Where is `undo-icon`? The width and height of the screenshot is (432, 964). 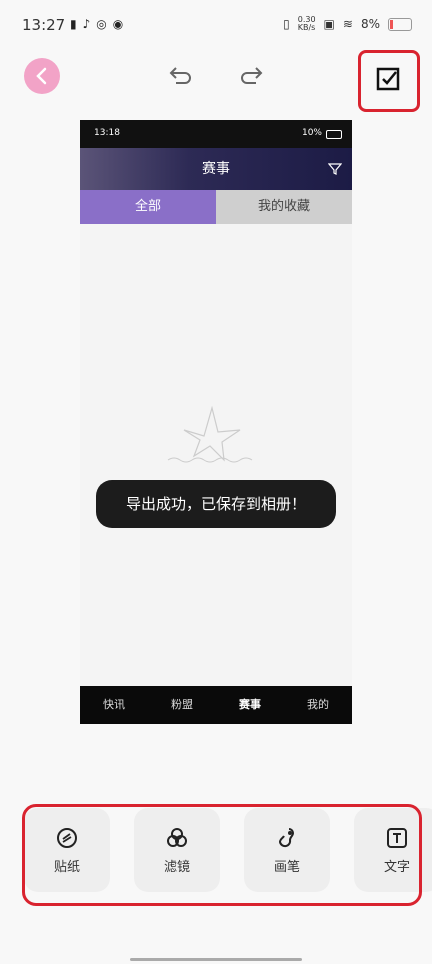
undo-icon is located at coordinates (180, 75).